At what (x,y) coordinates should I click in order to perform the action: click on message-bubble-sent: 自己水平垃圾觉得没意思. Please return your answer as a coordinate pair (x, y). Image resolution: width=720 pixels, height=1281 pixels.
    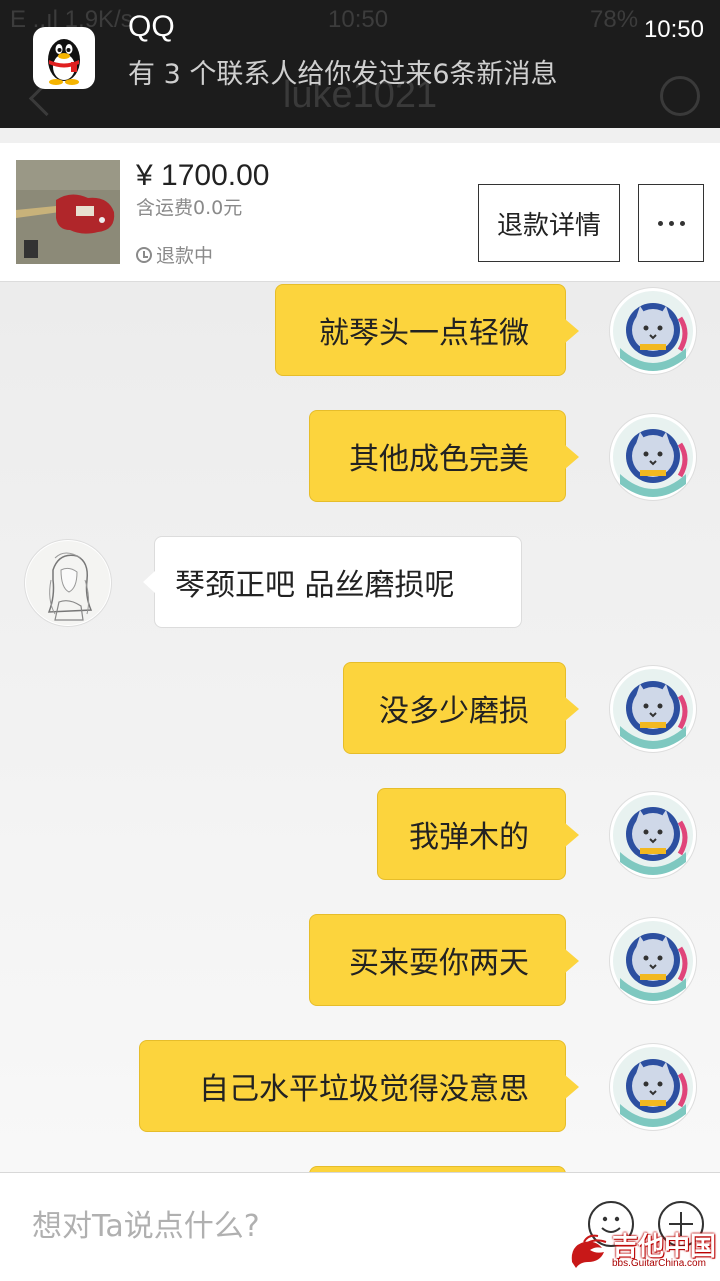
    Looking at the image, I should click on (359, 1086).